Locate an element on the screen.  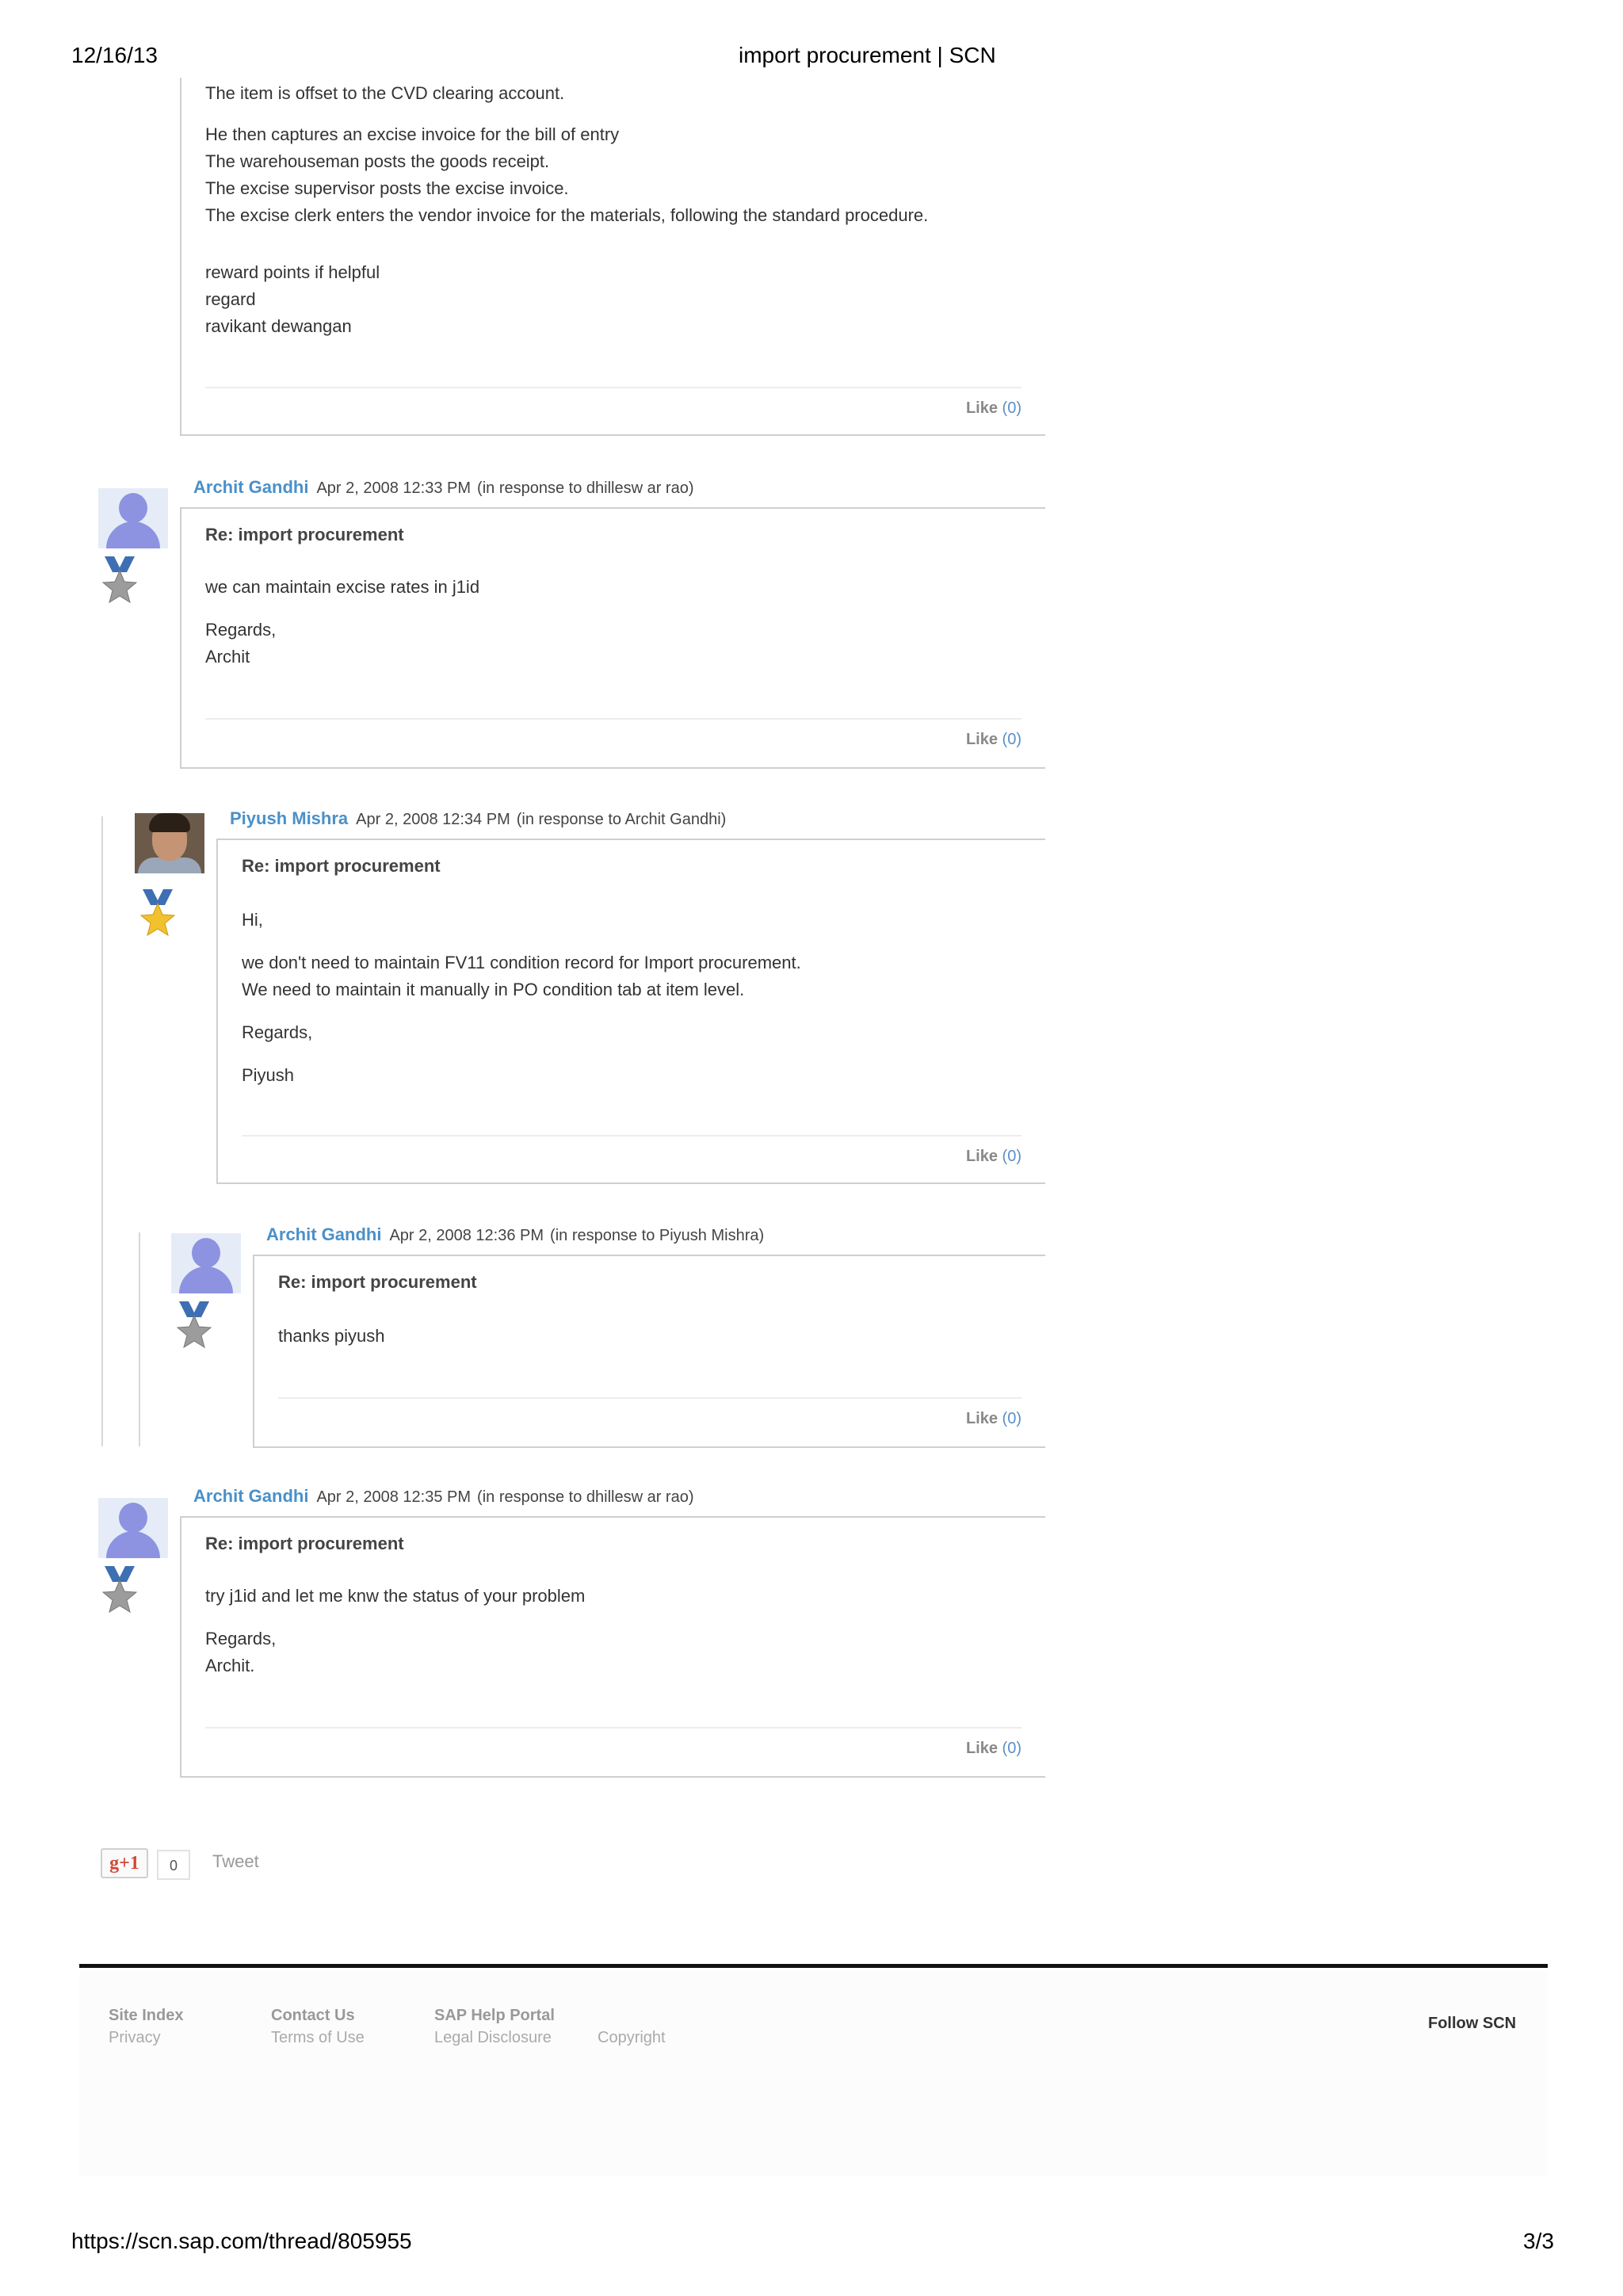
print-page-number: 3/3 is located at coordinates (1538, 2241).